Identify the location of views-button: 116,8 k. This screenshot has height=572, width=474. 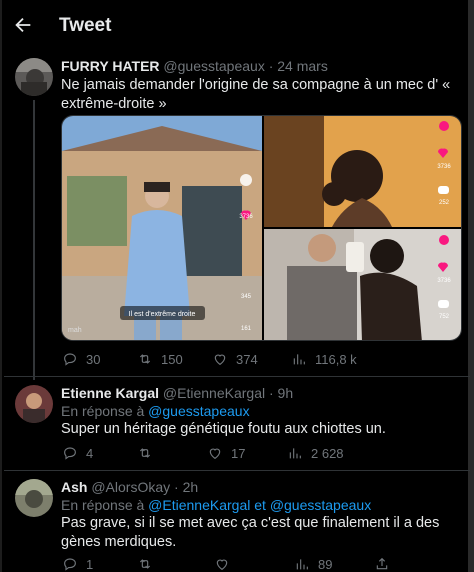
(324, 359).